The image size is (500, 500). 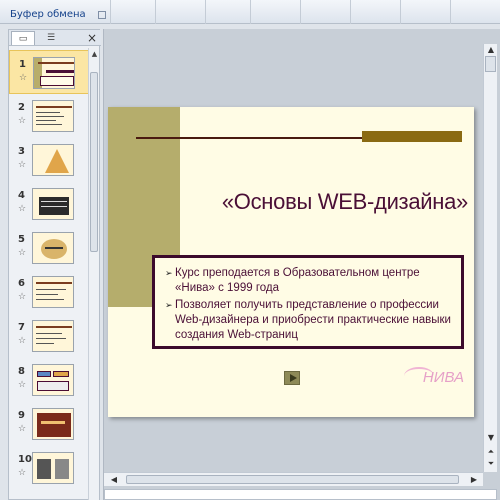 What do you see at coordinates (21, 195) in the screenshot?
I see `slide-number: 4` at bounding box center [21, 195].